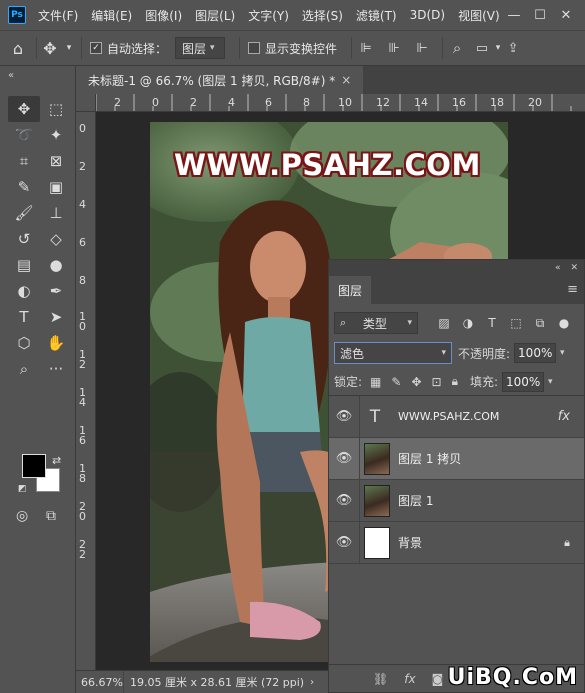  I want to click on type-filter-icon: T, so click(492, 323).